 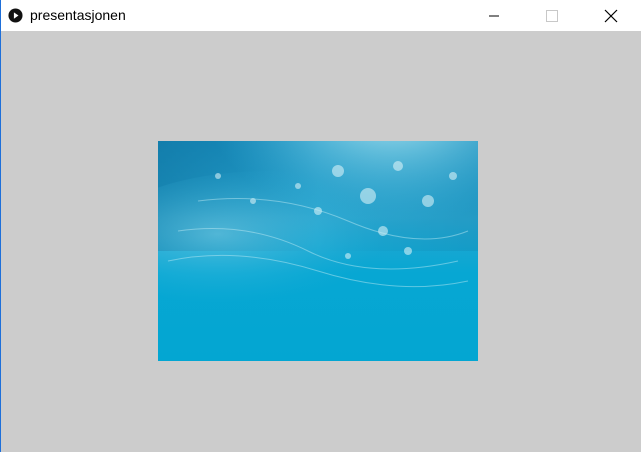 What do you see at coordinates (15, 15) in the screenshot?
I see `play-circle-icon` at bounding box center [15, 15].